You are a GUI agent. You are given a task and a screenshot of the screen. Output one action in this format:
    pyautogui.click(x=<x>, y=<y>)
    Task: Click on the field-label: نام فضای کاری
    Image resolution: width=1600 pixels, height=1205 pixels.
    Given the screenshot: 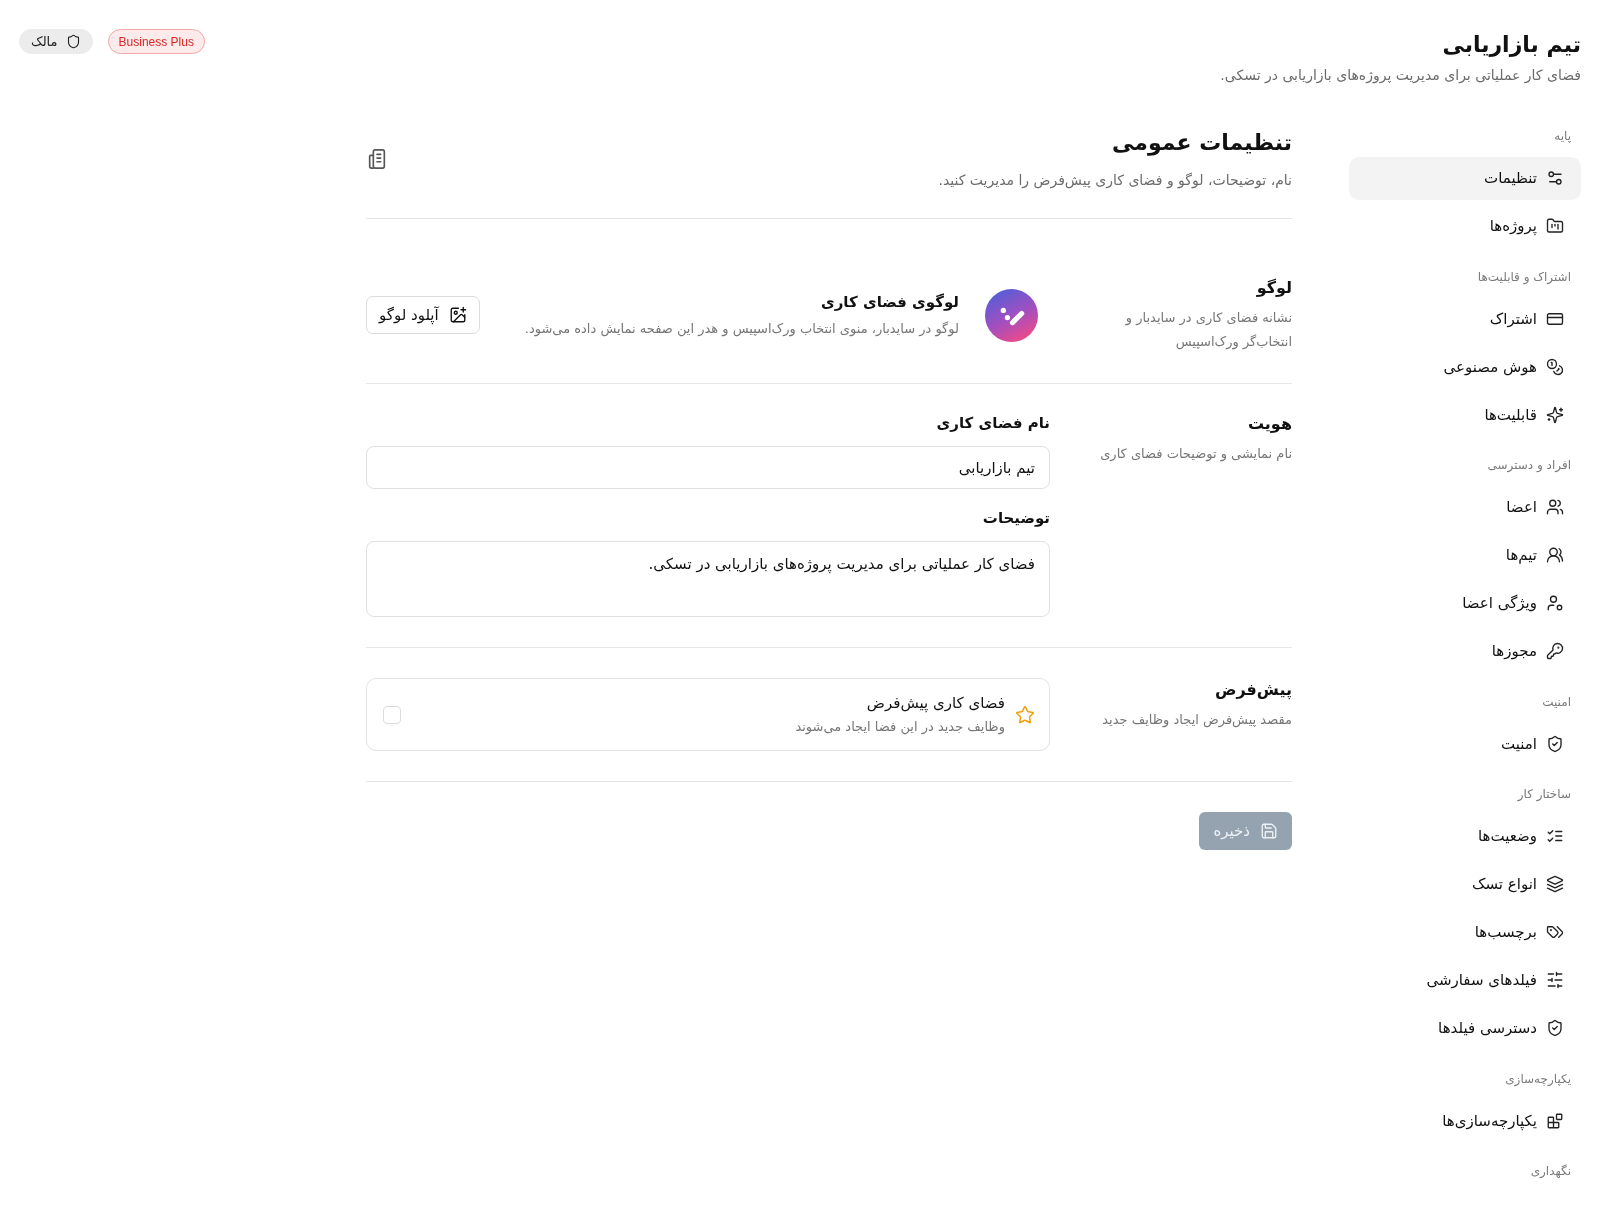 What is the action you would take?
    pyautogui.click(x=992, y=423)
    